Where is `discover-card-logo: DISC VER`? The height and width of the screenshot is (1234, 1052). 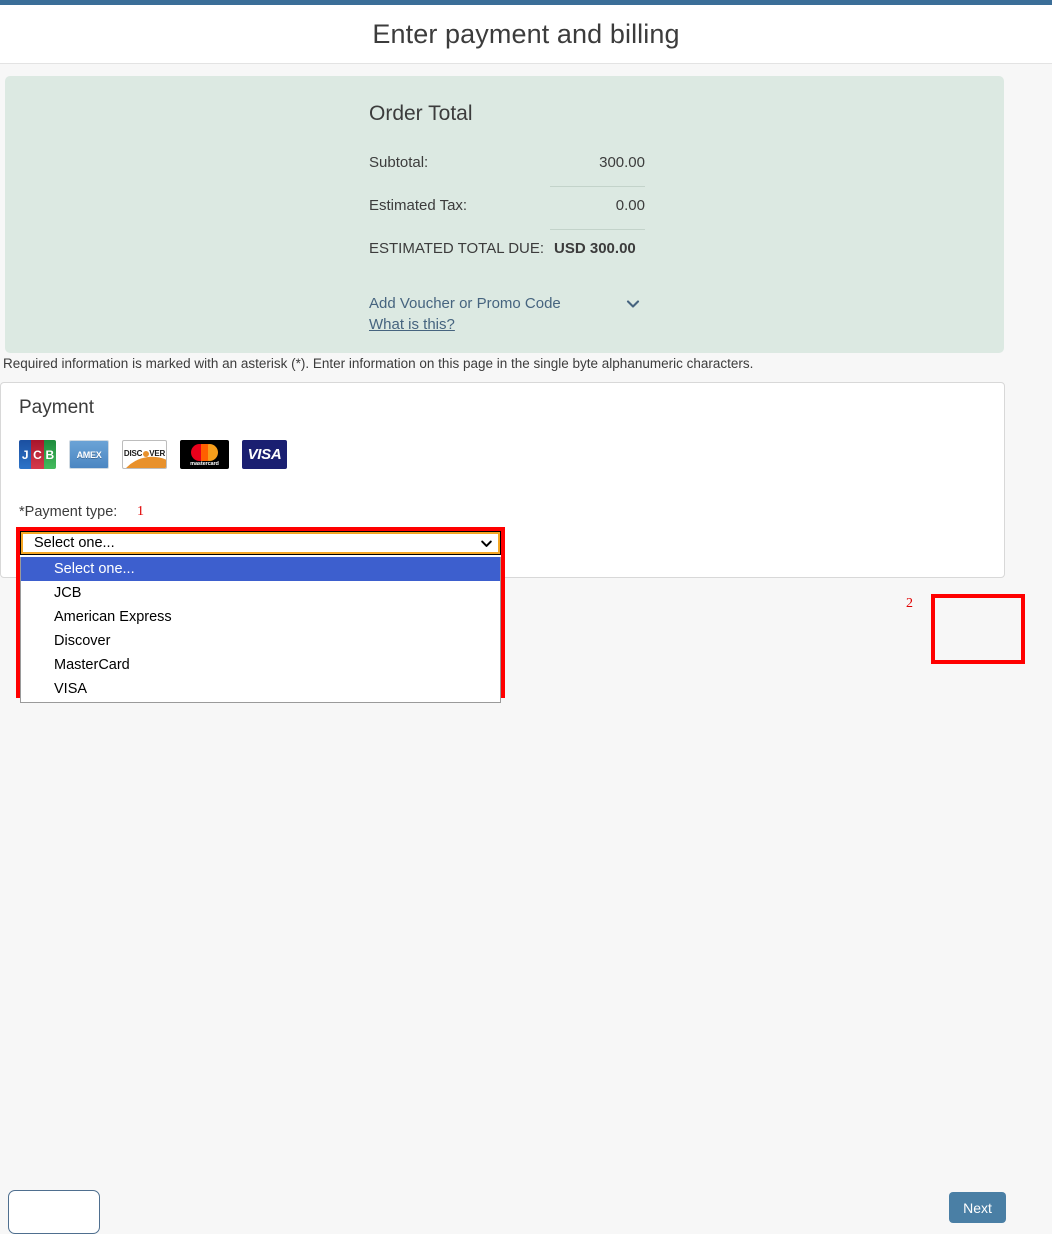
discover-card-logo: DISC VER is located at coordinates (144, 454).